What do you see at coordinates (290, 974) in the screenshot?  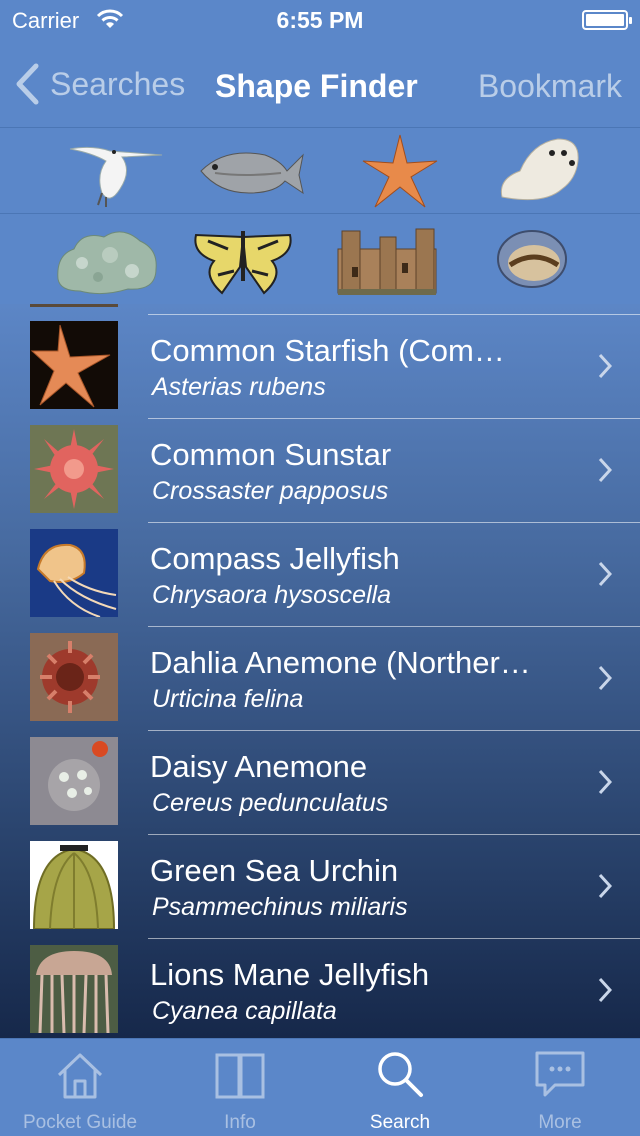 I see `species-name: Lions Mane Jellyfish` at bounding box center [290, 974].